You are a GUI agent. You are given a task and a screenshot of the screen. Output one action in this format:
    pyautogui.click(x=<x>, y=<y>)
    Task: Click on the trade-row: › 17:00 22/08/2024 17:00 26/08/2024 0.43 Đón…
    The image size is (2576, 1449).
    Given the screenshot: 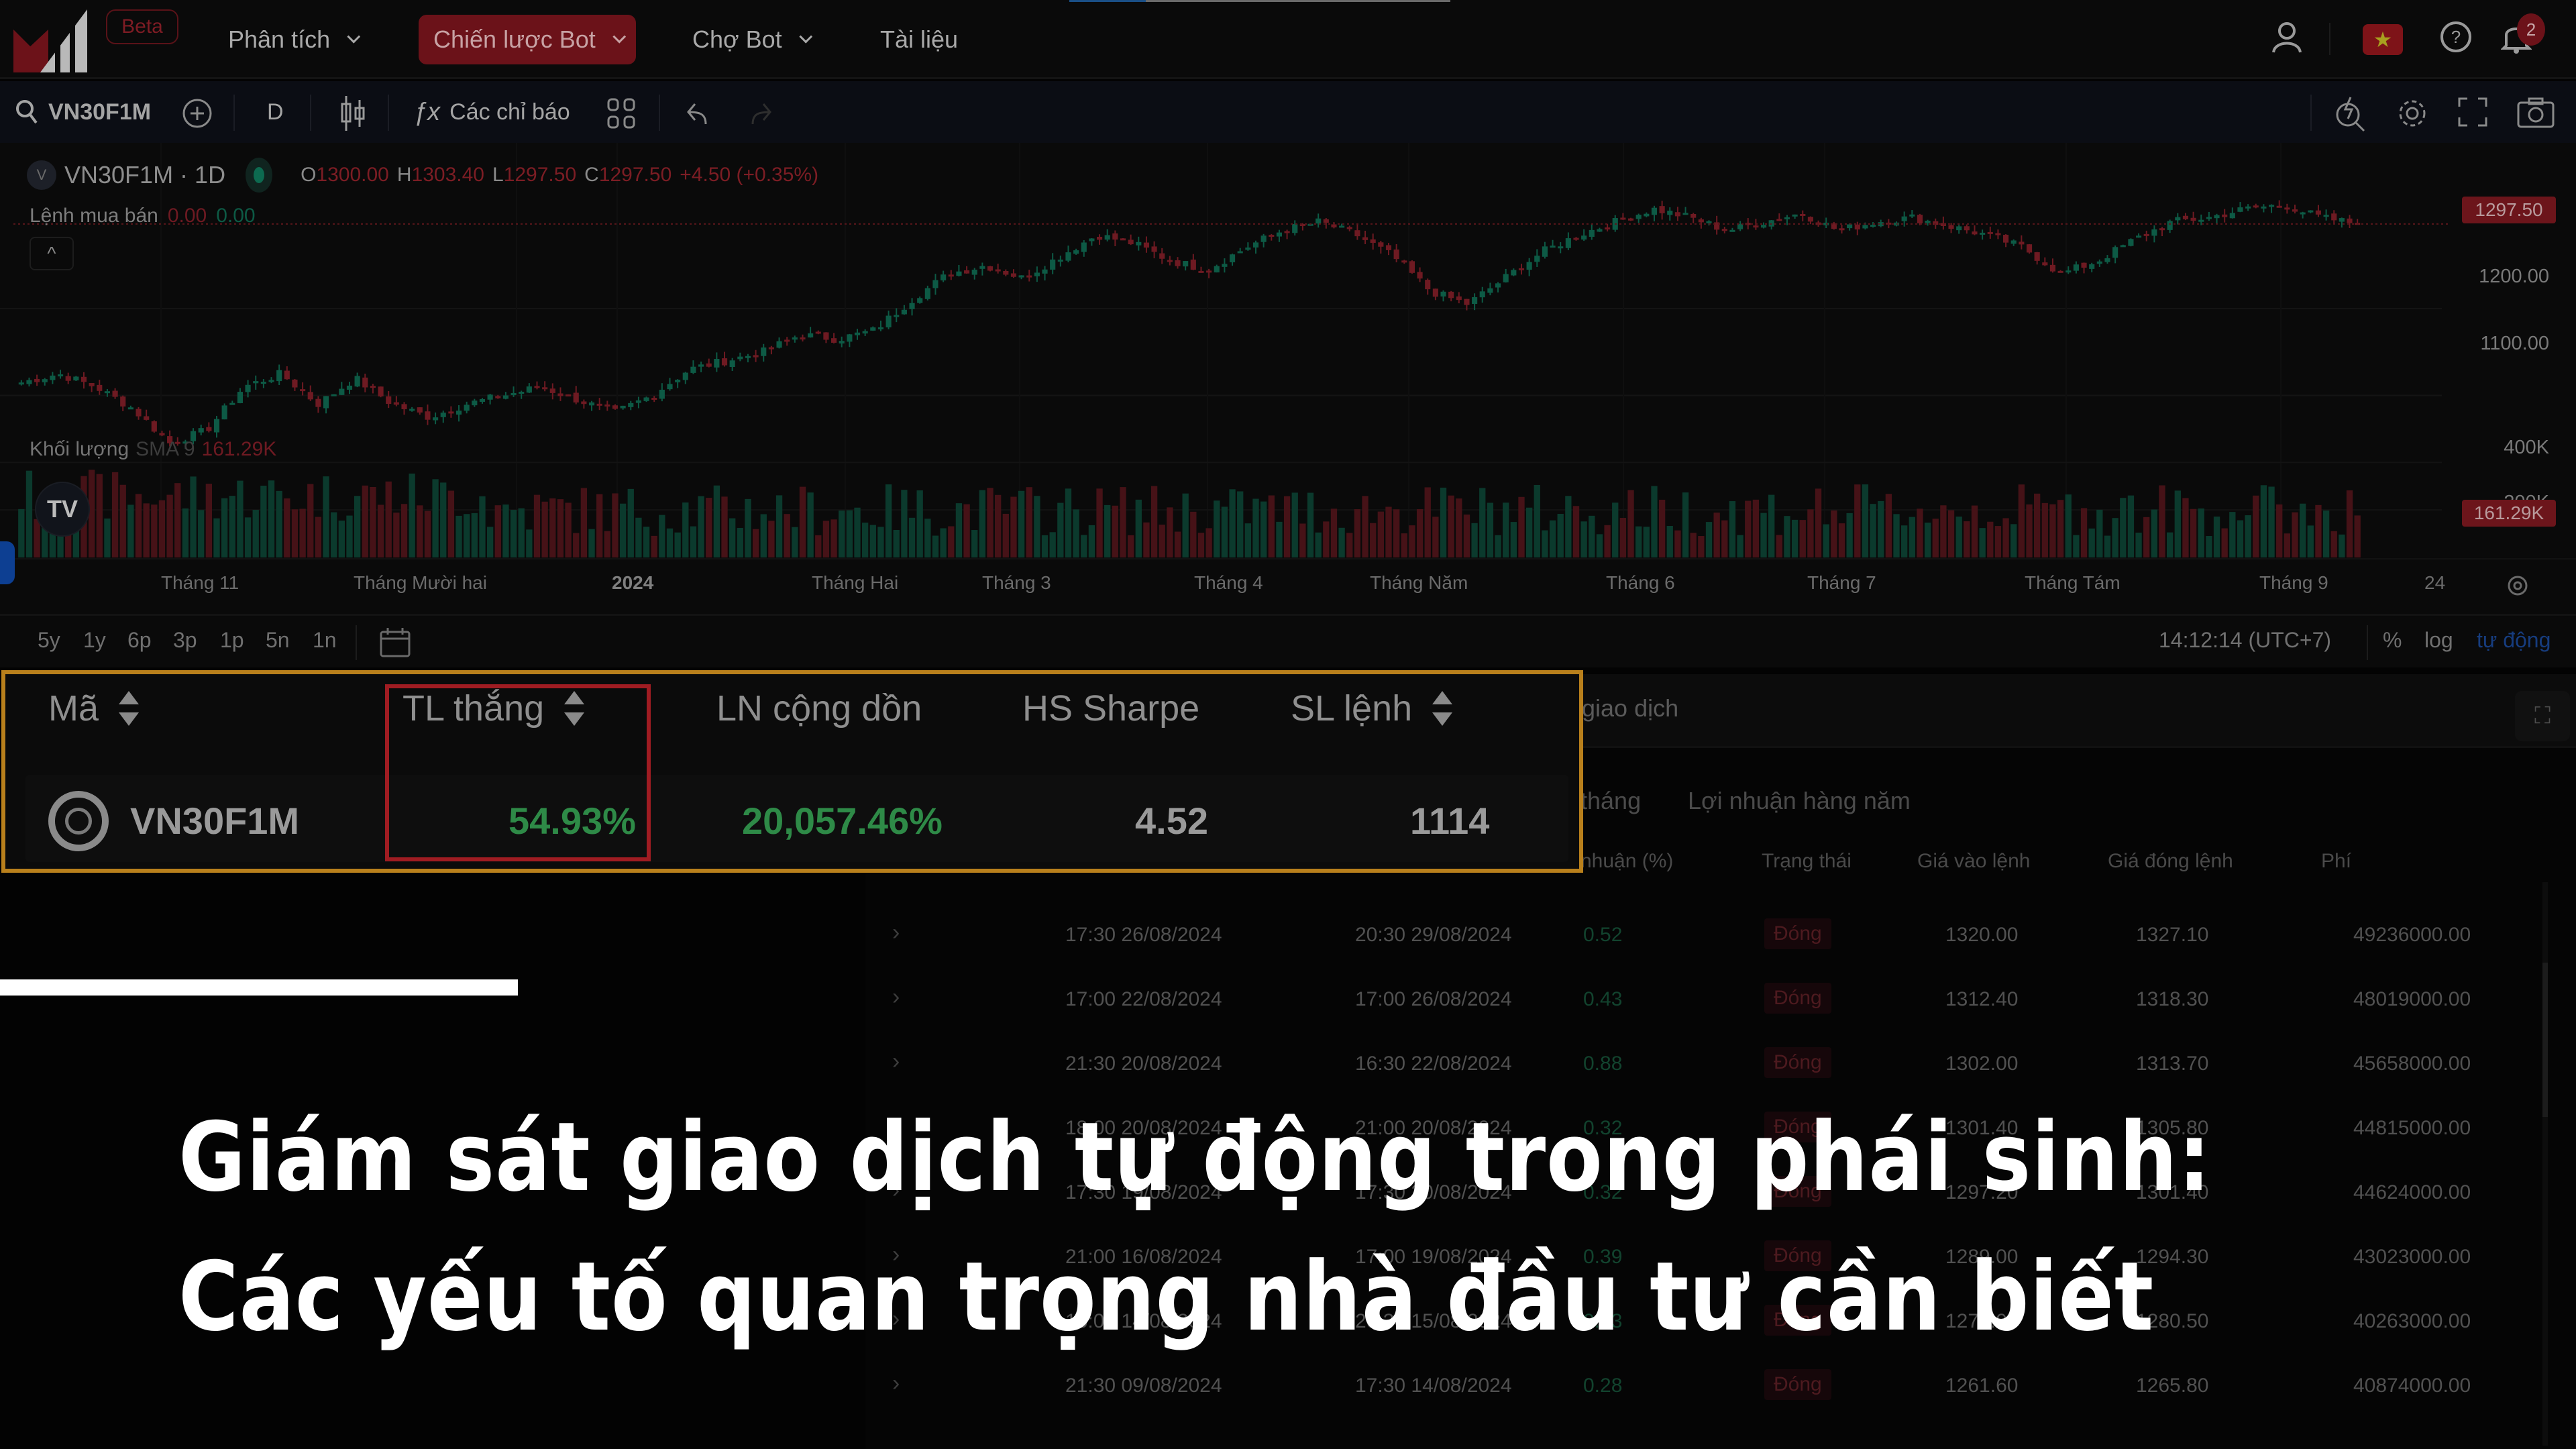 What is the action you would take?
    pyautogui.click(x=1724, y=999)
    